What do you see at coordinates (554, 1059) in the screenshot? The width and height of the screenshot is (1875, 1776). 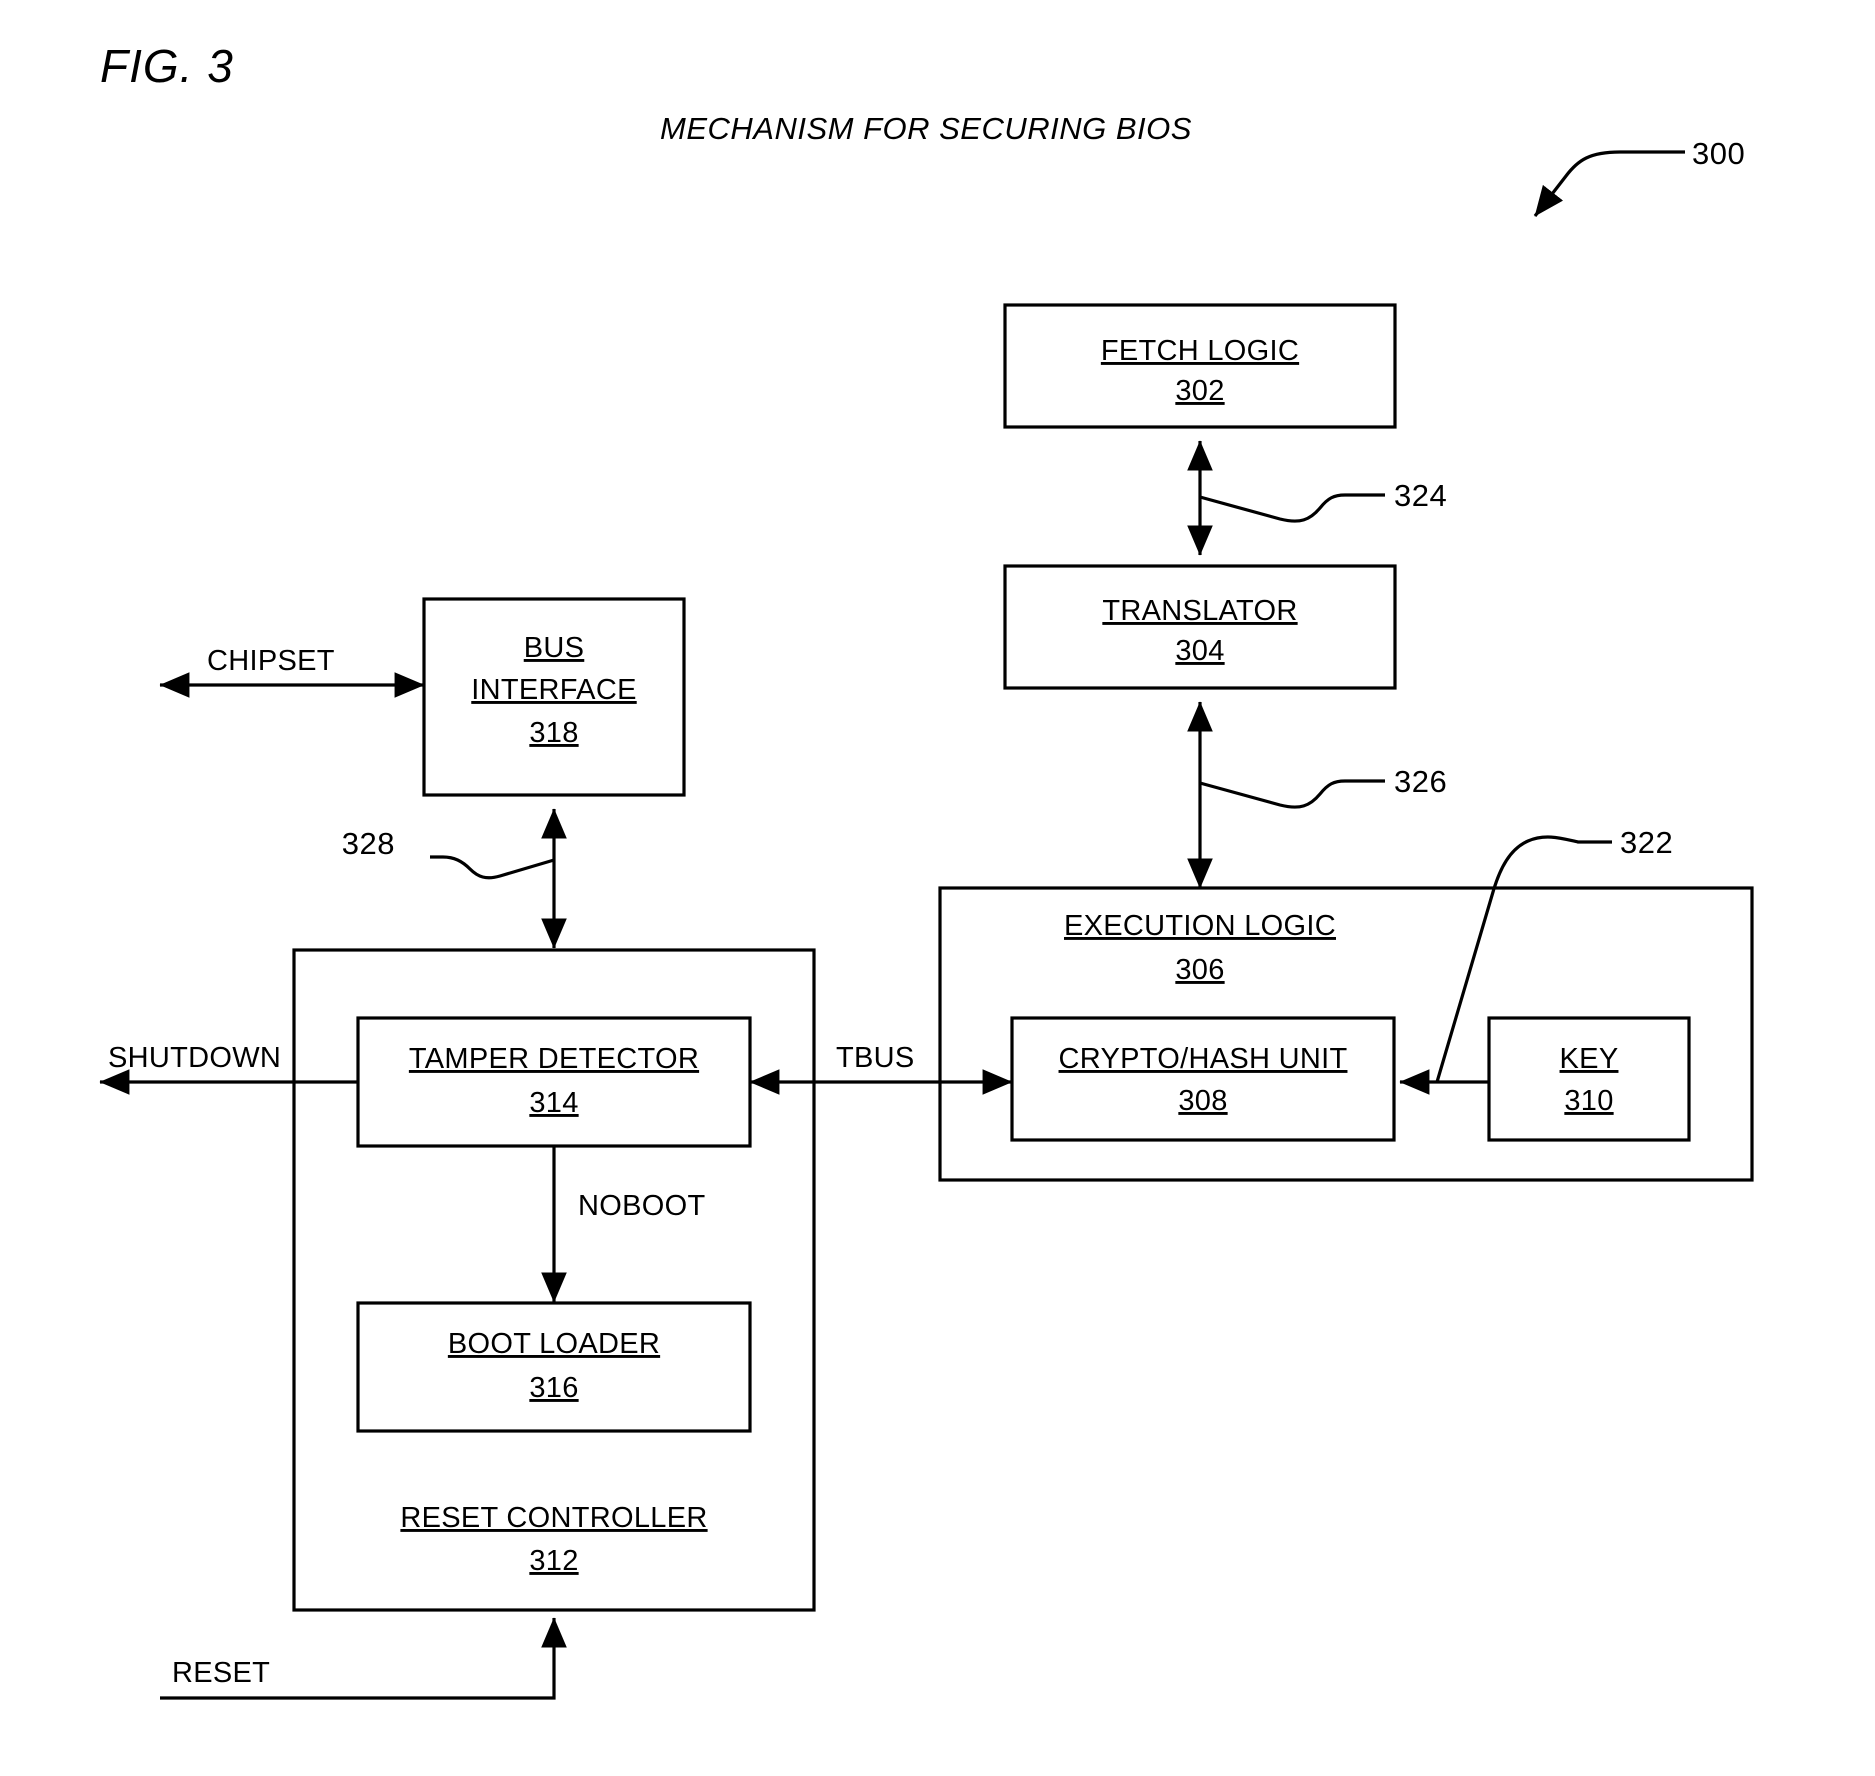 I see `tamper-detector-label: TAMPER DETECTOR` at bounding box center [554, 1059].